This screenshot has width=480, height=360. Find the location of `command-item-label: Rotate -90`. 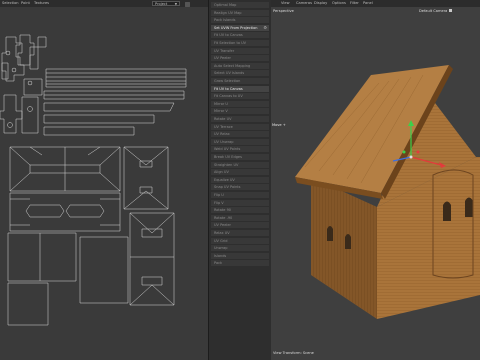

command-item-label: Rotate -90 is located at coordinates (223, 217).